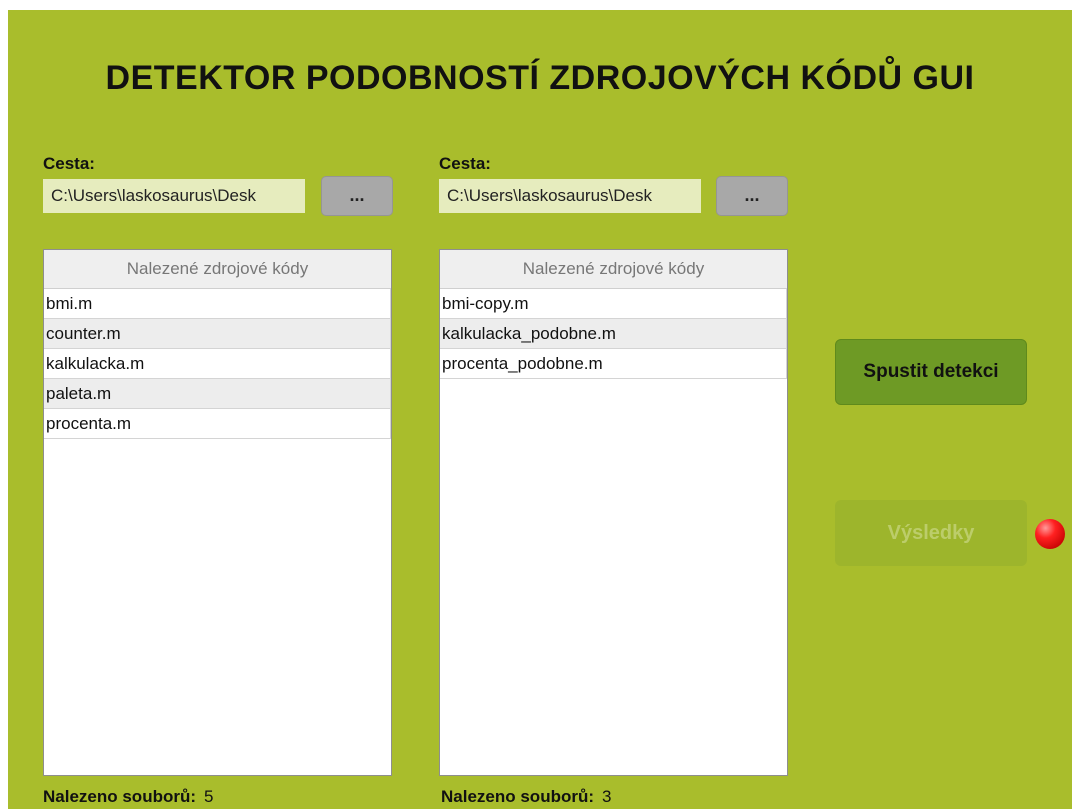 This screenshot has height=809, width=1072. What do you see at coordinates (217, 364) in the screenshot?
I see `list-item: kalkulacka.m` at bounding box center [217, 364].